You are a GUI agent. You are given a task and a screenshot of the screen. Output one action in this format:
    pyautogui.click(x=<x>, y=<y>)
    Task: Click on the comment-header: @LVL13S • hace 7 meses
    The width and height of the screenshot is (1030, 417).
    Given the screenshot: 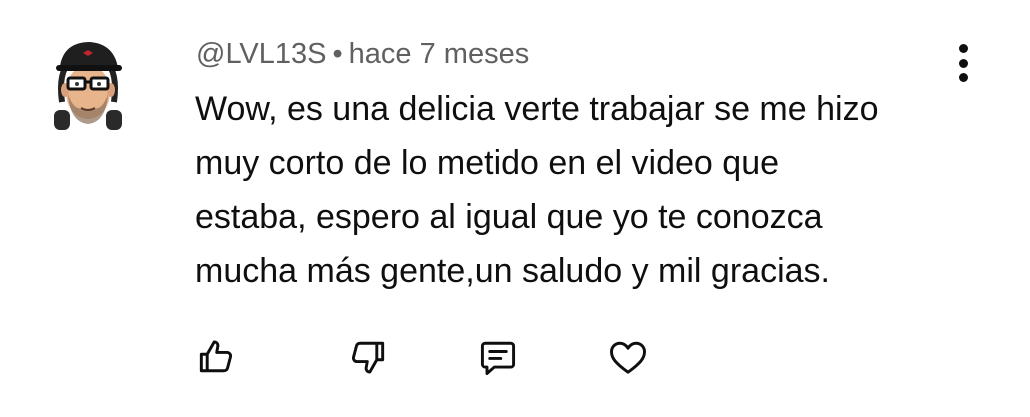 What is the action you would take?
    pyautogui.click(x=362, y=54)
    